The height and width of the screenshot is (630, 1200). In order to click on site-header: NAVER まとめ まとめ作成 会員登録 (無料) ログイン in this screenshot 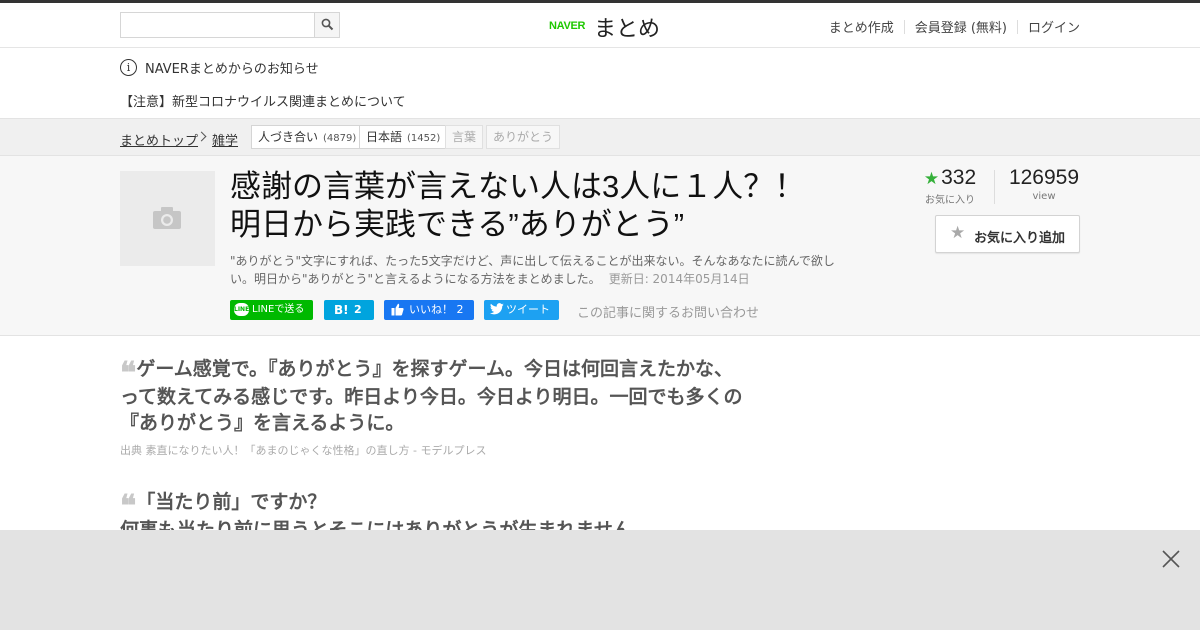, I will do `click(600, 25)`.